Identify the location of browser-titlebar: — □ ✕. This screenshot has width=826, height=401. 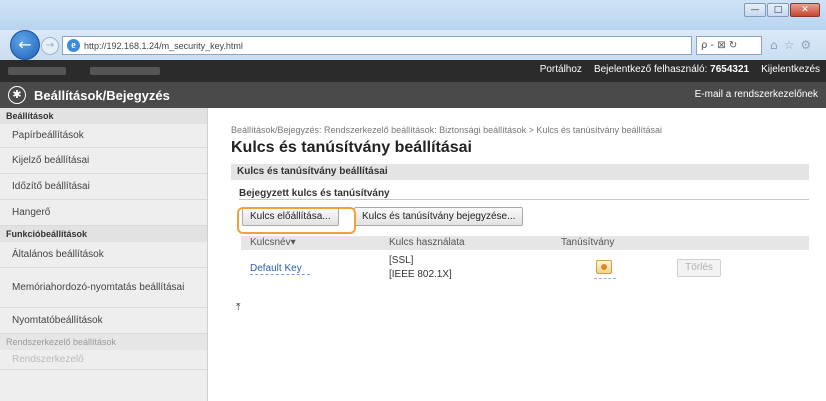
(413, 15).